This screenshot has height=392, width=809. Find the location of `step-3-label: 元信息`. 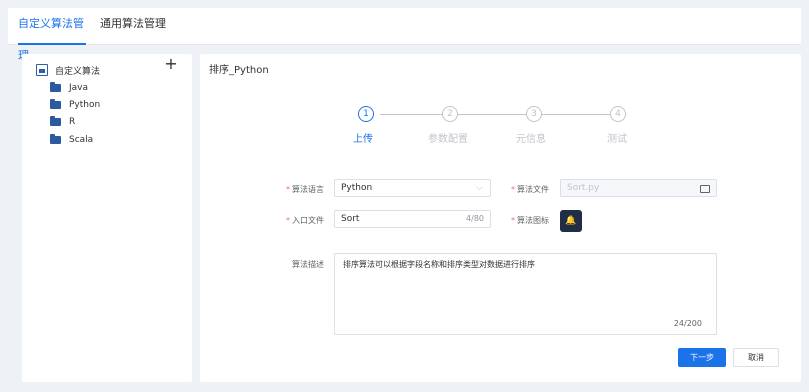

step-3-label: 元信息 is located at coordinates (531, 139).